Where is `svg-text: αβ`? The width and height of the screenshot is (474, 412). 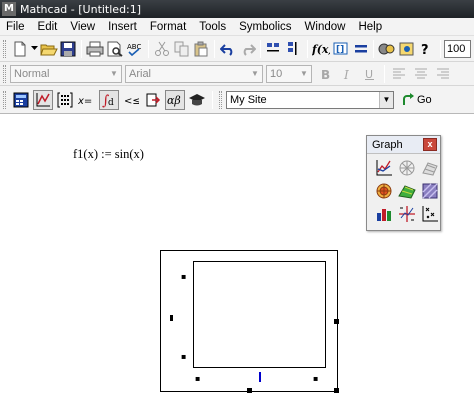
svg-text: αβ is located at coordinates (174, 100).